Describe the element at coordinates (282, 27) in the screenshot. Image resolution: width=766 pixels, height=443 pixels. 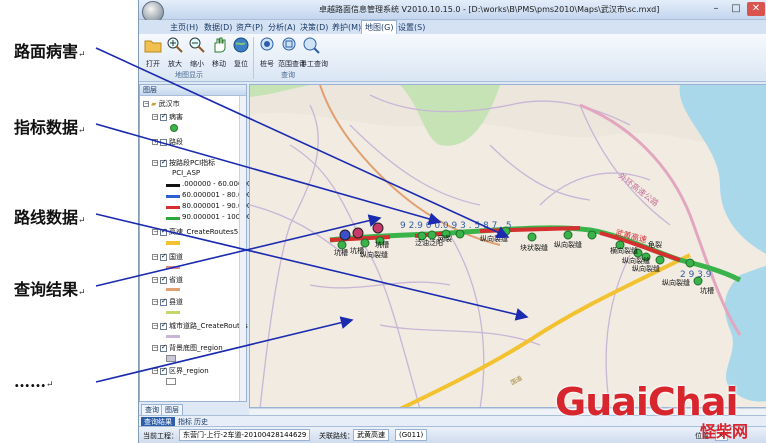
I see `menu-analysis: 分析(A)` at that location.